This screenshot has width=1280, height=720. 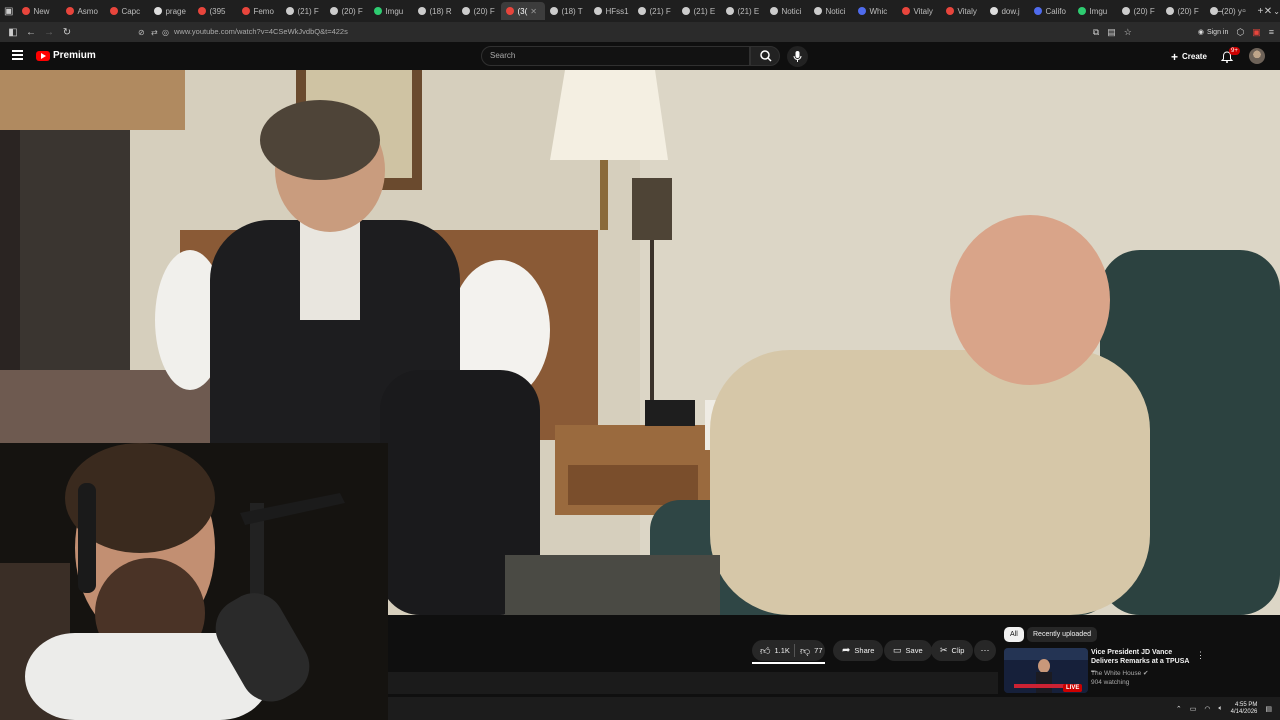 What do you see at coordinates (1268, 11) in the screenshot?
I see `close-window-icon: ✕` at bounding box center [1268, 11].